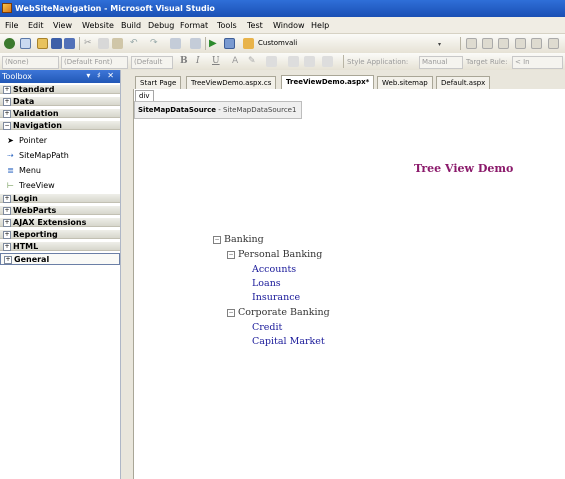 Image resolution: width=565 pixels, height=479 pixels. What do you see at coordinates (94, 62) in the screenshot?
I see `font-name-combo: (Default Font)` at bounding box center [94, 62].